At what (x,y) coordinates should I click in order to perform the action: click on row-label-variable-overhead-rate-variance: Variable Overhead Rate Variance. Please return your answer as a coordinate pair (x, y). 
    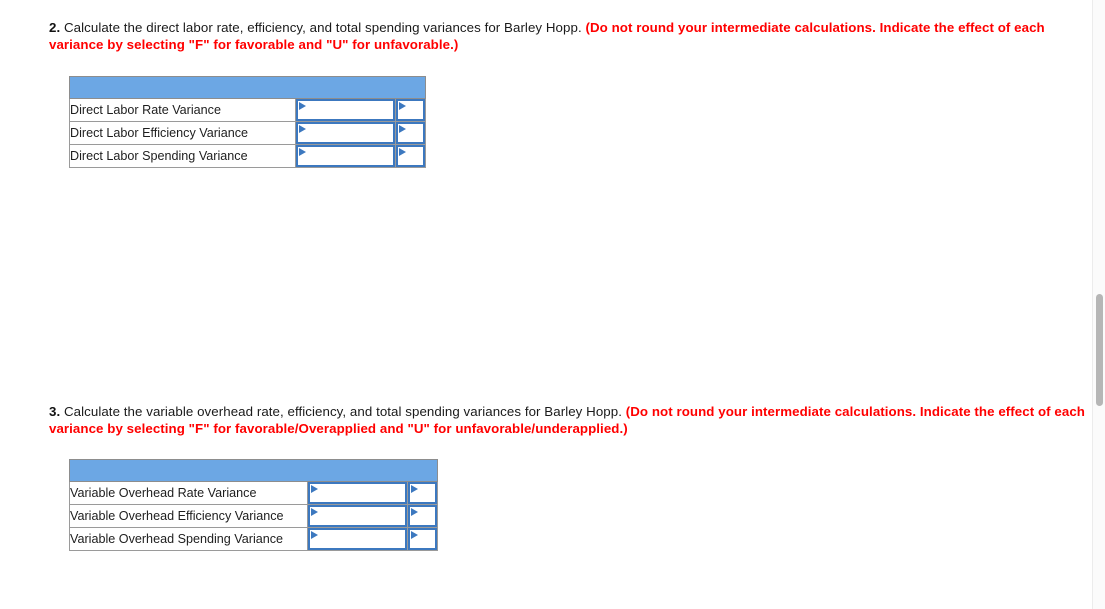
    Looking at the image, I should click on (188, 493).